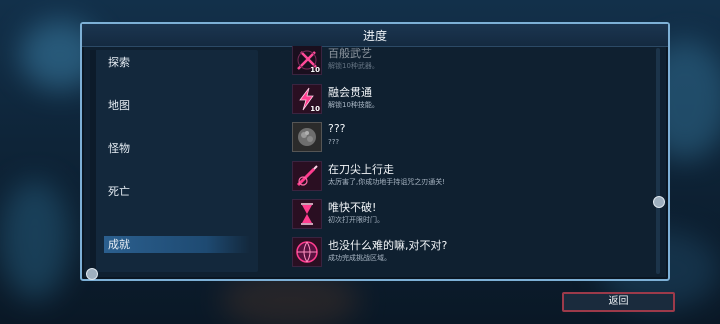 This screenshot has width=720, height=324. What do you see at coordinates (307, 214) in the screenshot?
I see `hourglass-icon` at bounding box center [307, 214].